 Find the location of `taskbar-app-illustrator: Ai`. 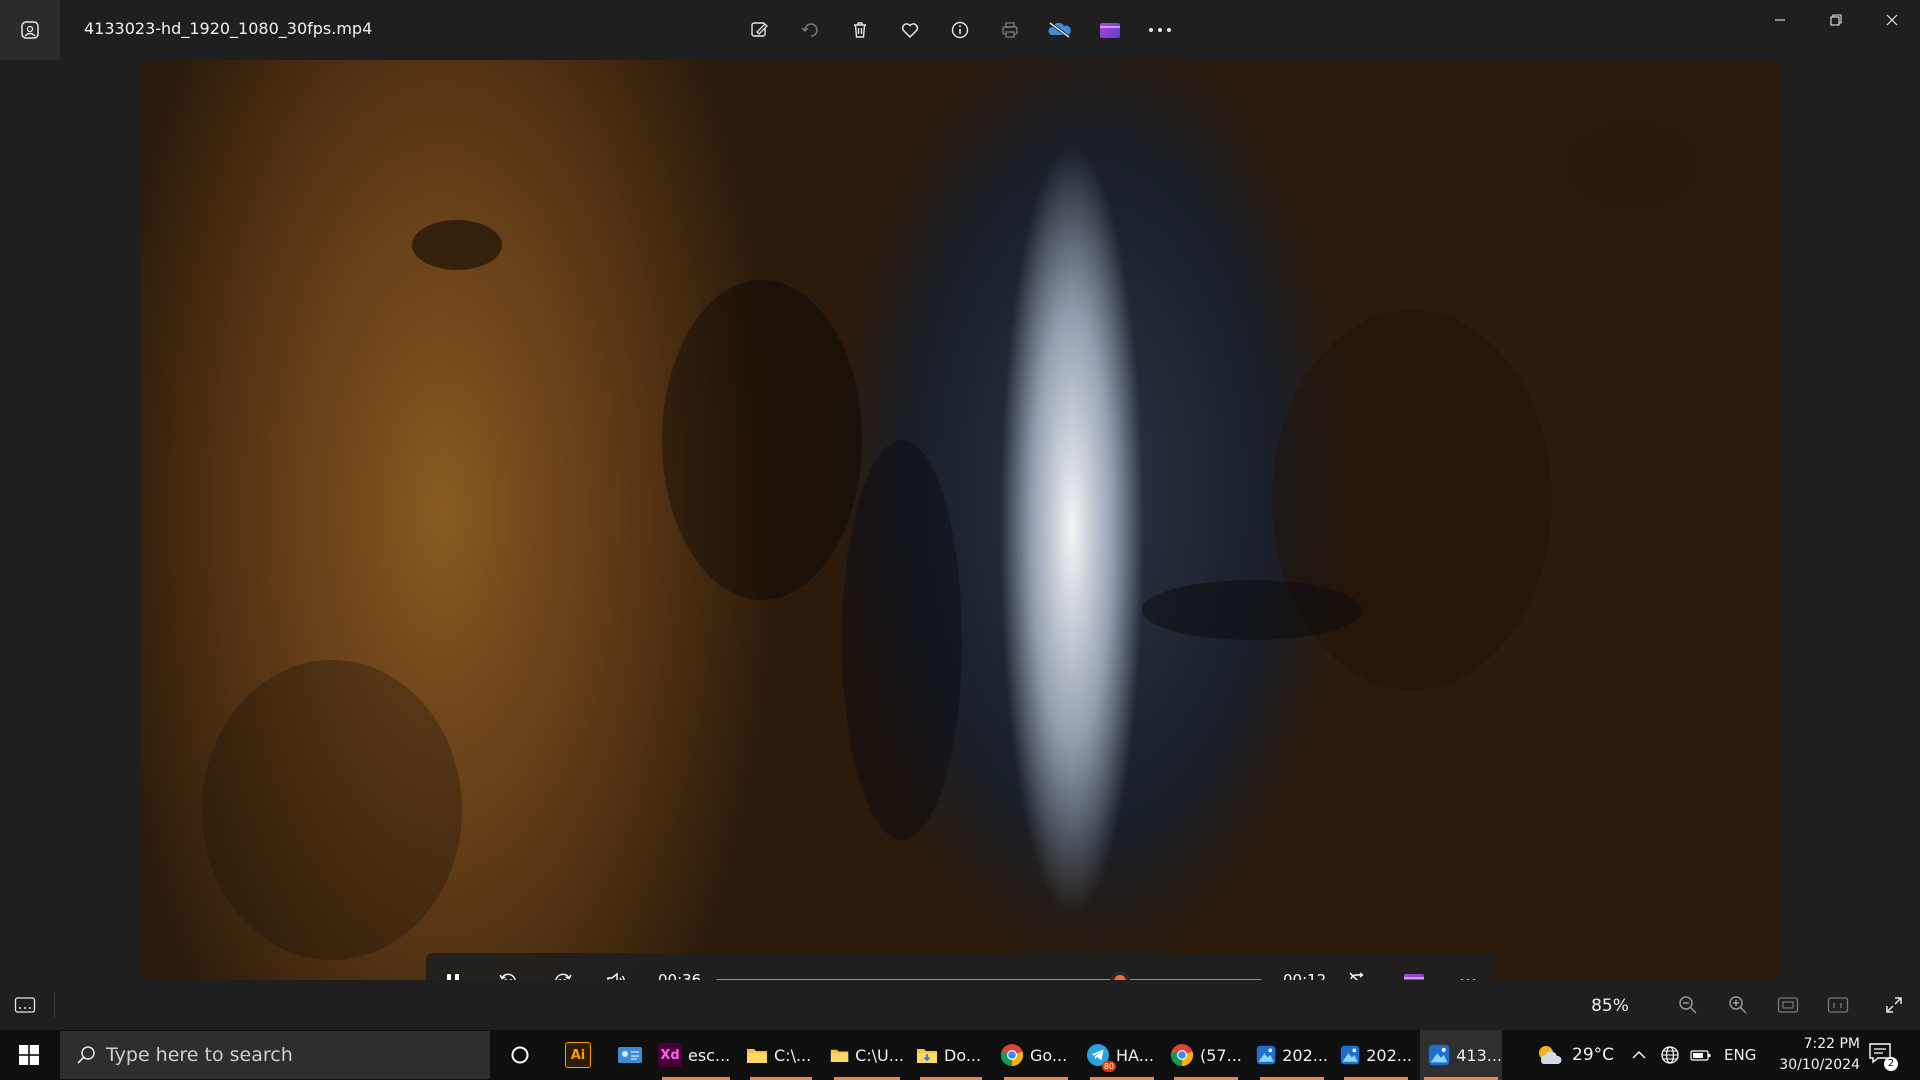

taskbar-app-illustrator: Ai is located at coordinates (578, 1055).